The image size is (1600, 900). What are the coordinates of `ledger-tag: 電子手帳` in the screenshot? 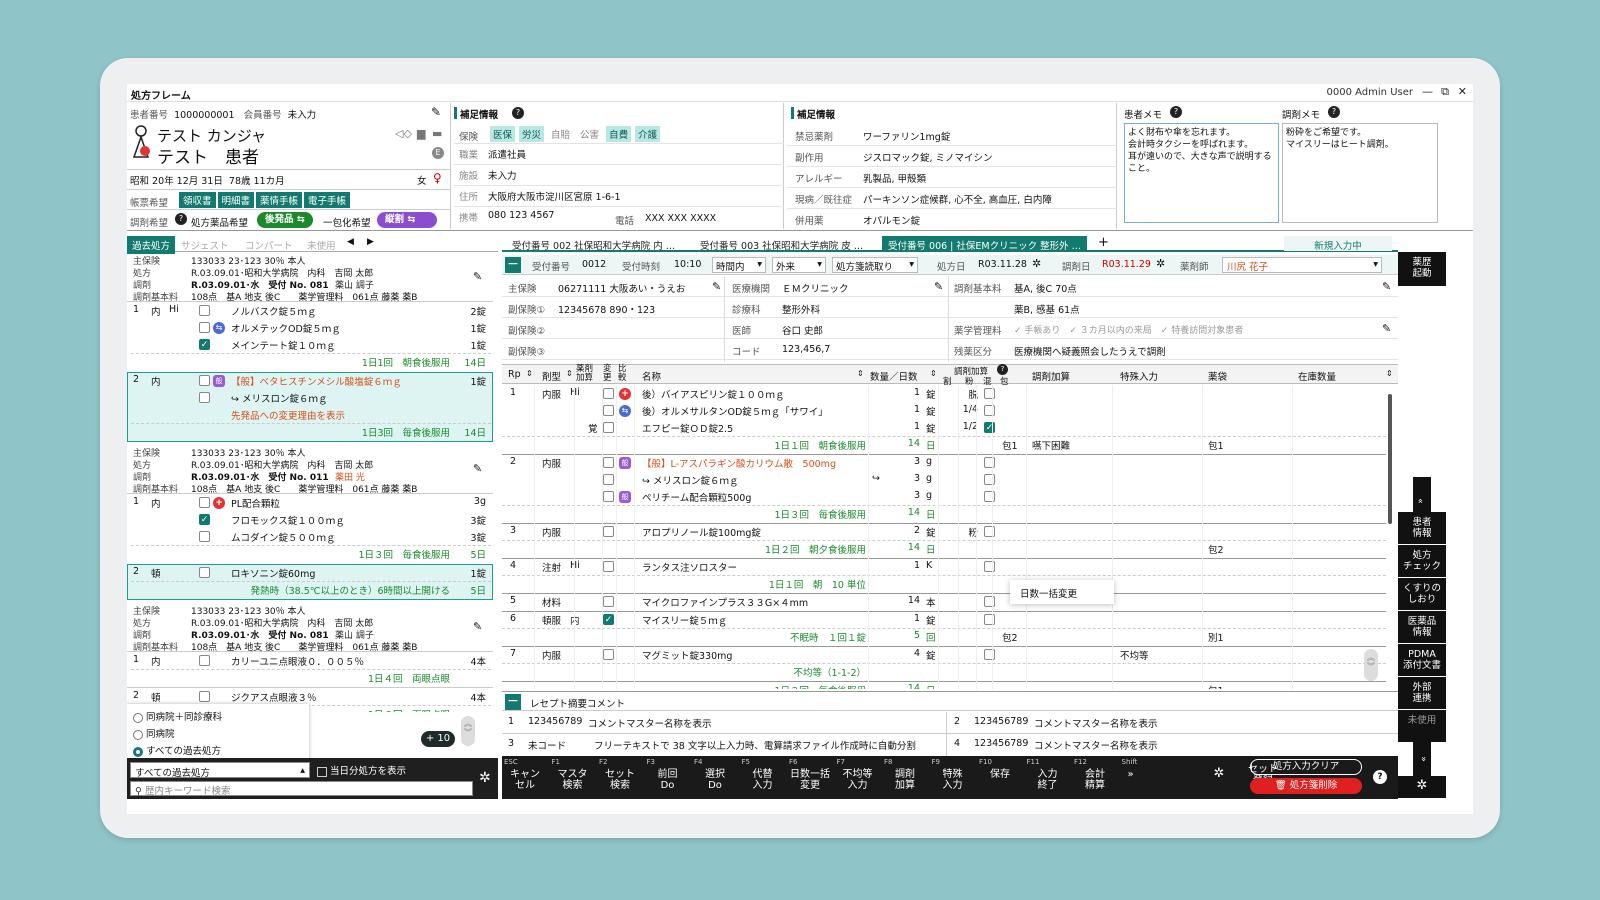 It's located at (327, 200).